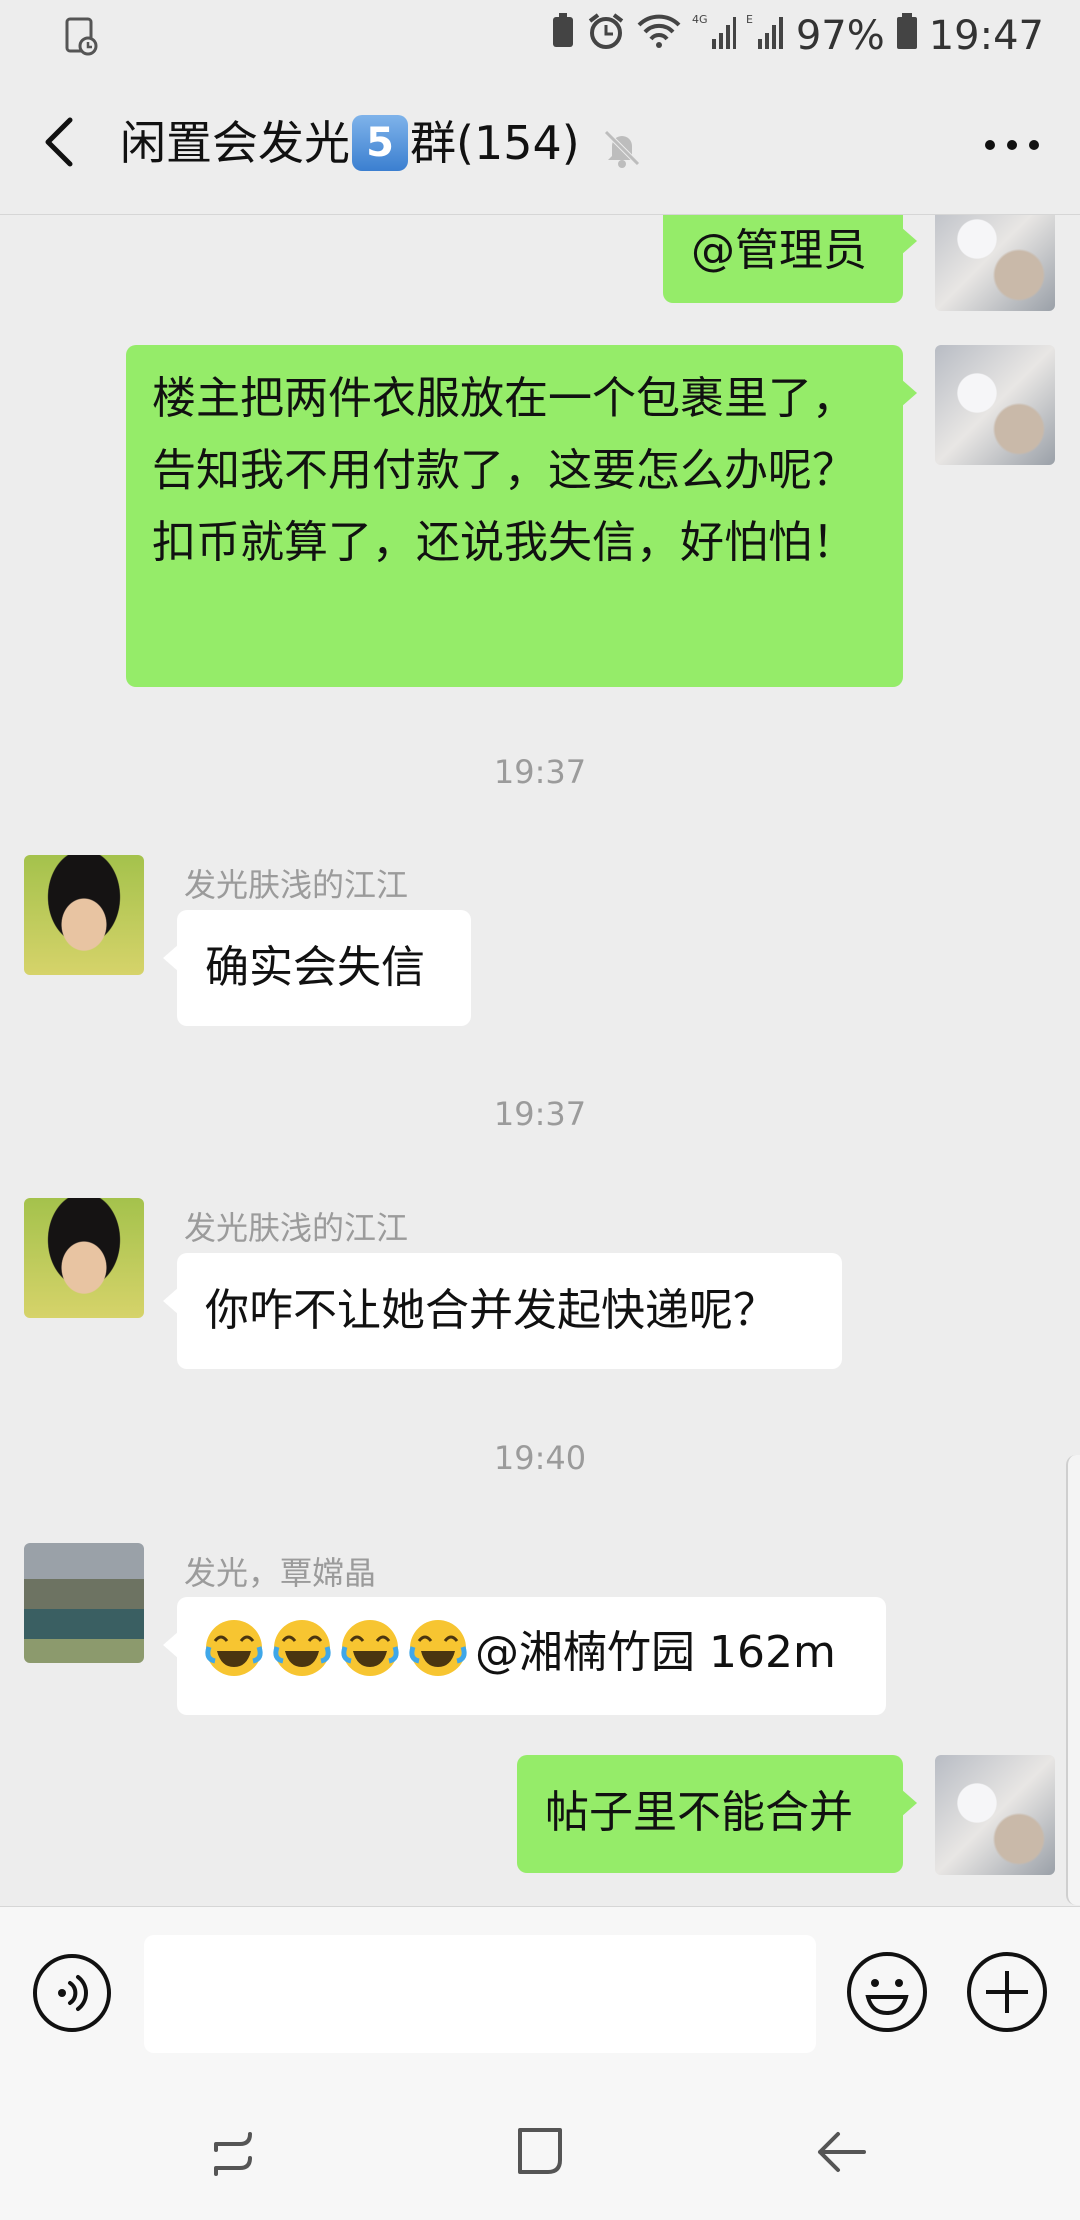 Image resolution: width=1080 pixels, height=2220 pixels. I want to click on message-bubble-other: 你咋不让她合并发起快递呢？, so click(502, 1311).